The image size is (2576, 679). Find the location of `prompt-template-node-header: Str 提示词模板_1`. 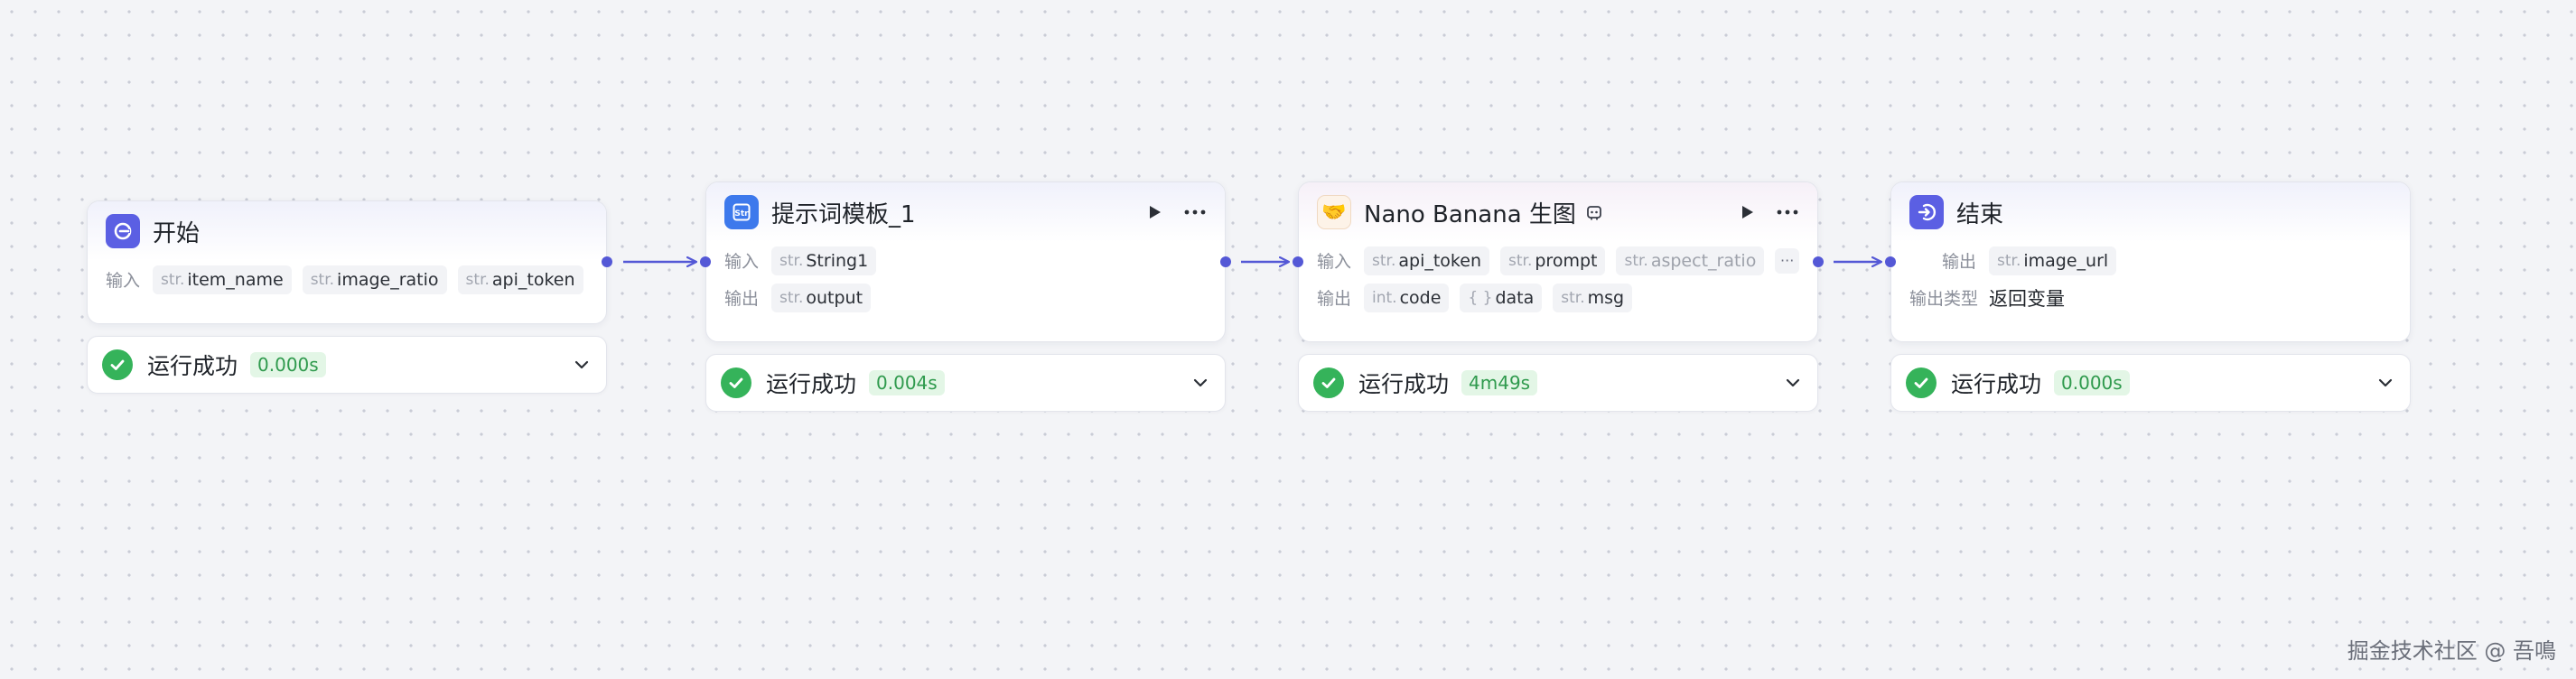

prompt-template-node-header: Str 提示词模板_1 is located at coordinates (966, 212).